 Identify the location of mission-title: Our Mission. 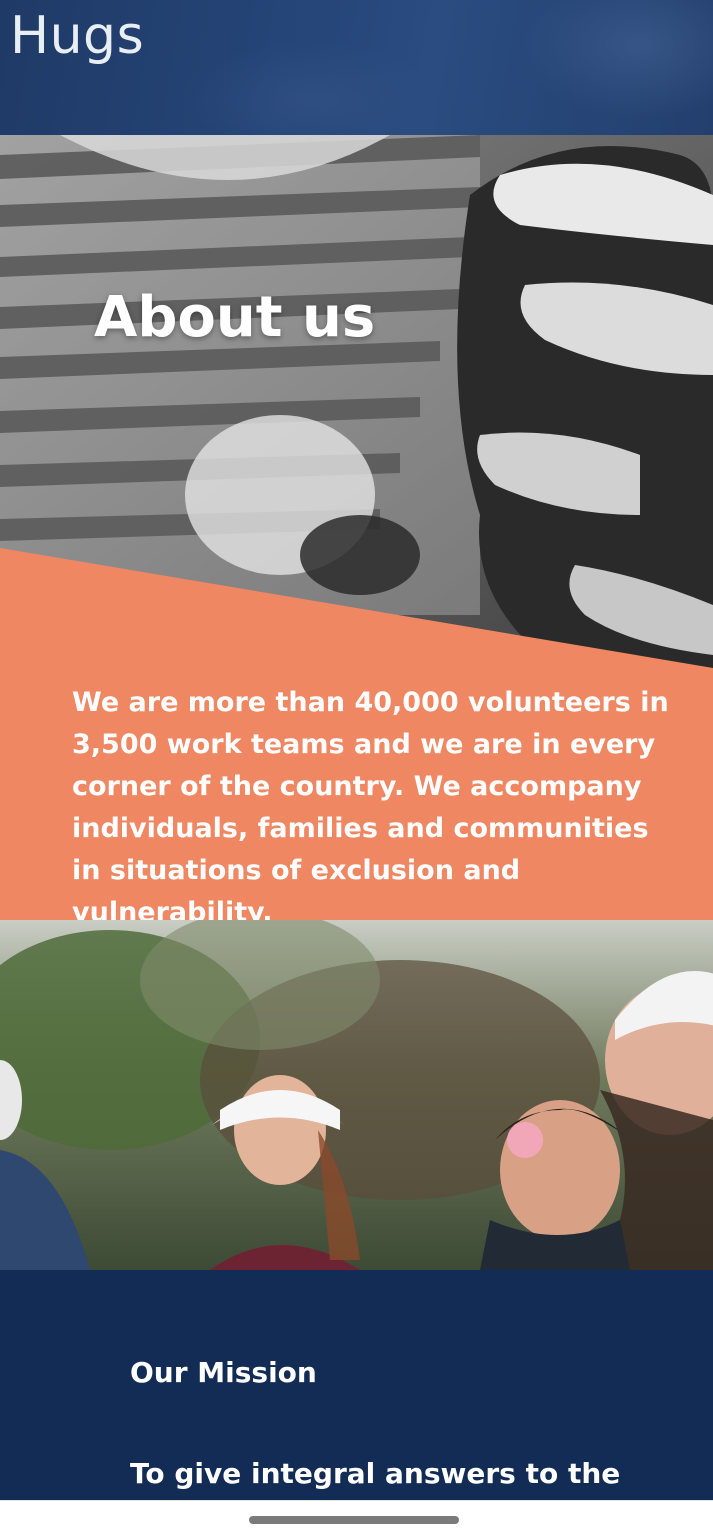
(223, 1372).